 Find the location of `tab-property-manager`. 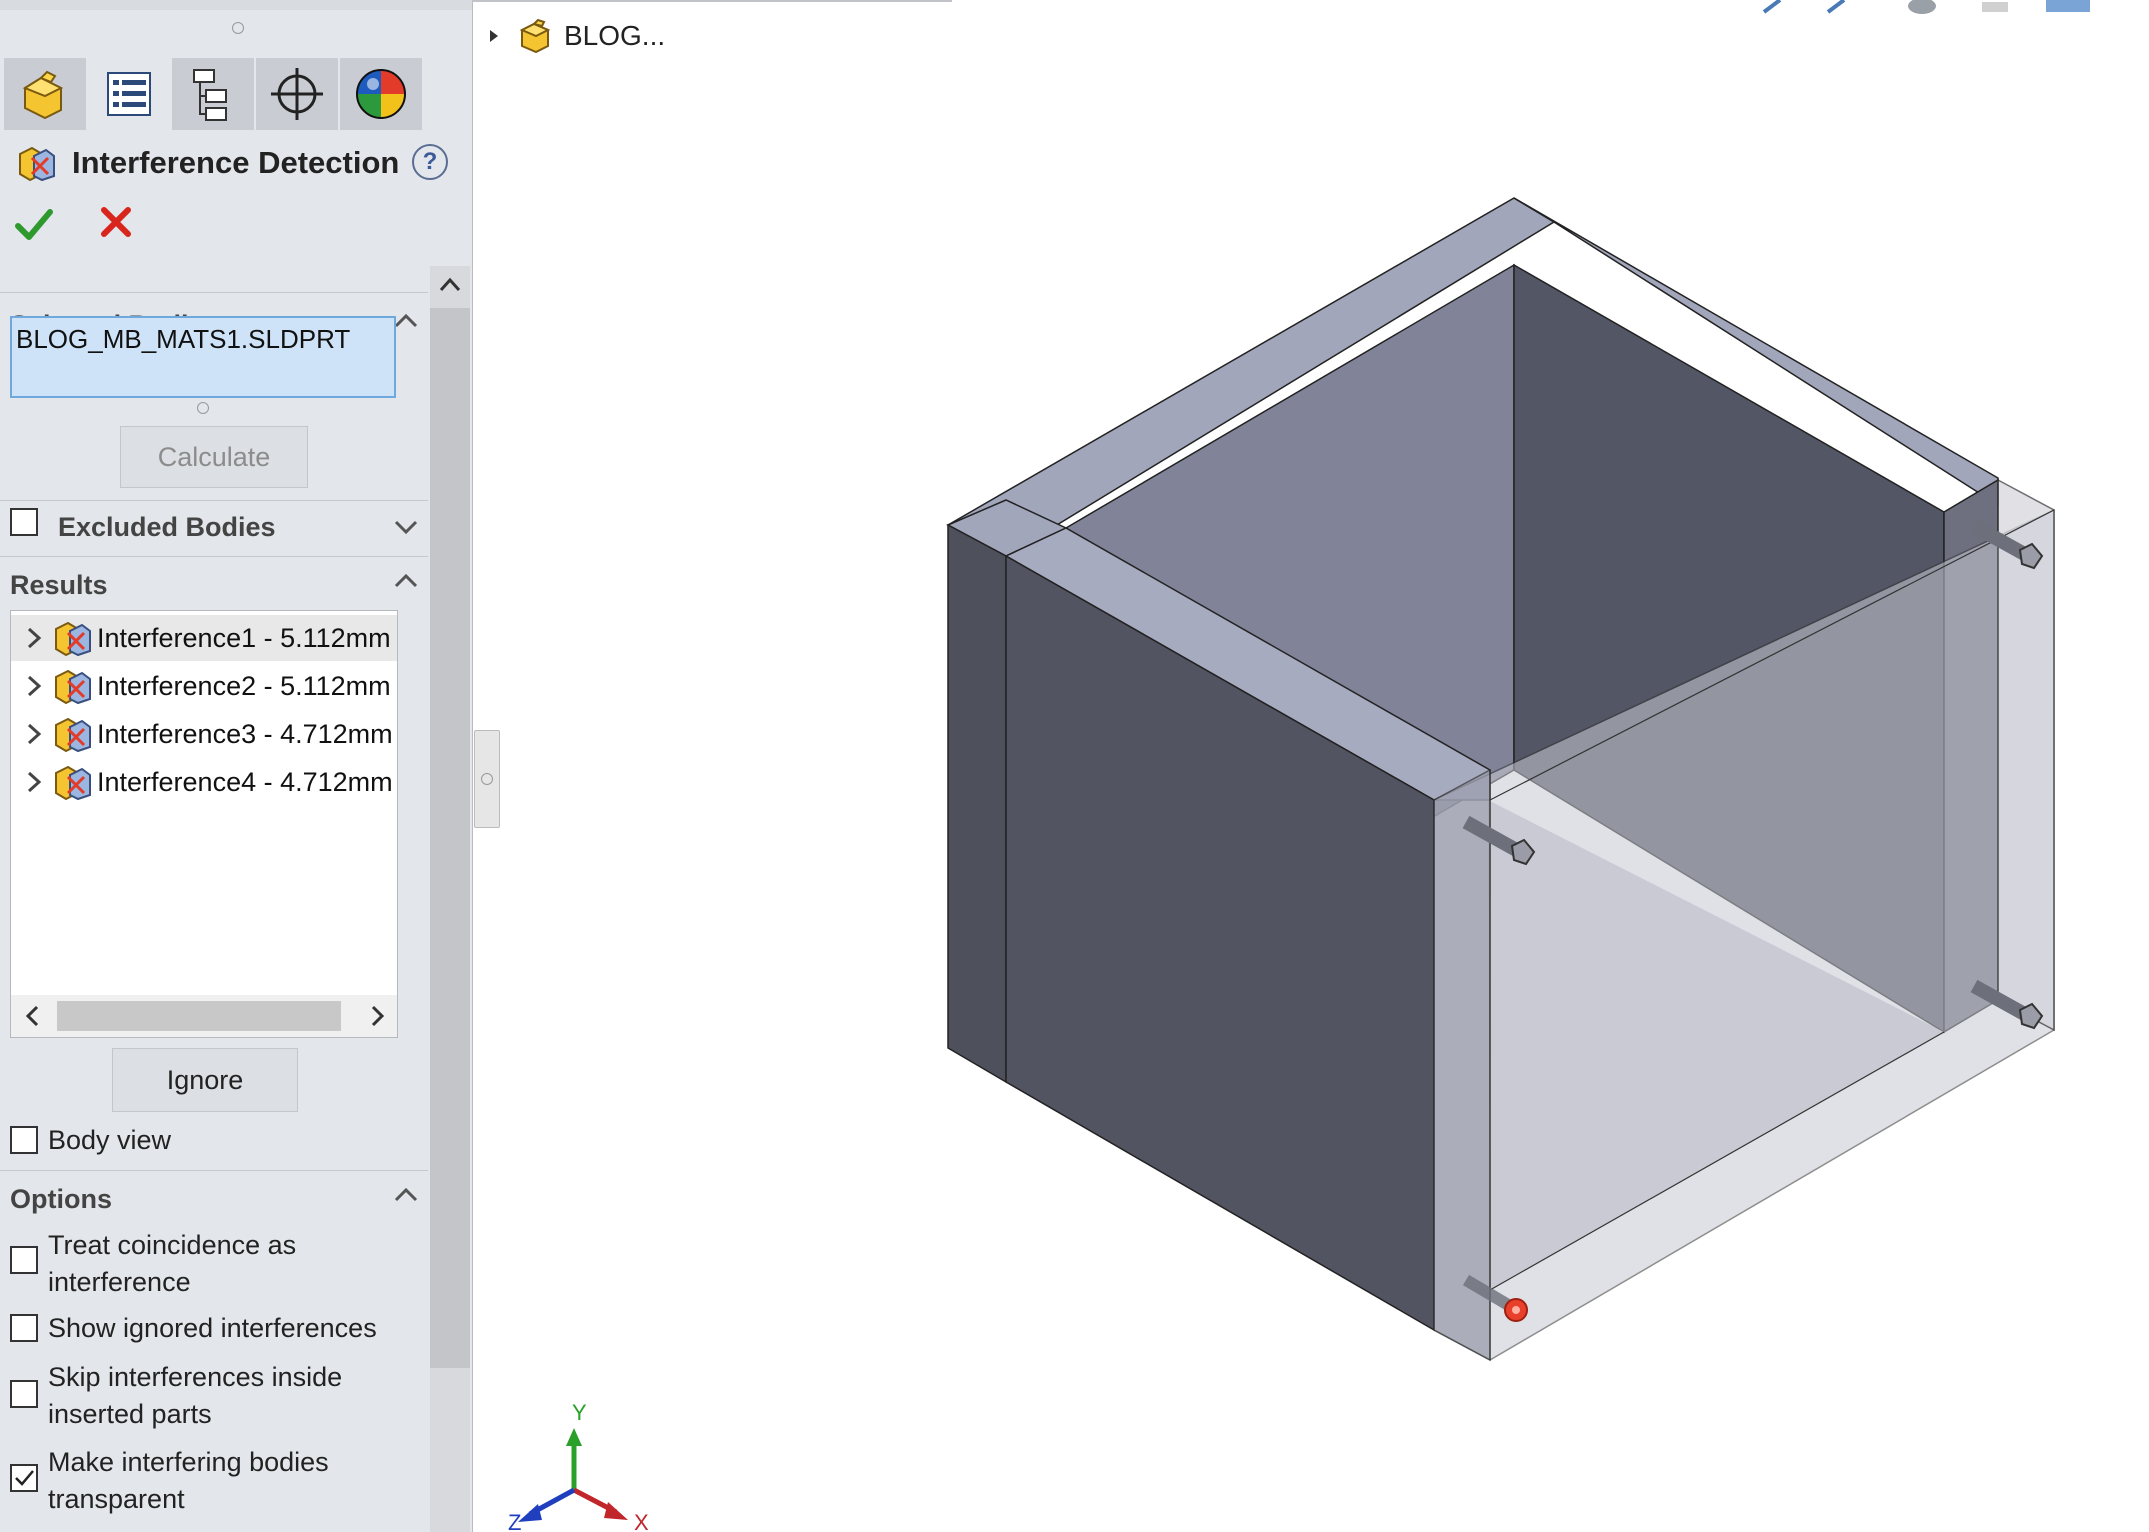

tab-property-manager is located at coordinates (129, 94).